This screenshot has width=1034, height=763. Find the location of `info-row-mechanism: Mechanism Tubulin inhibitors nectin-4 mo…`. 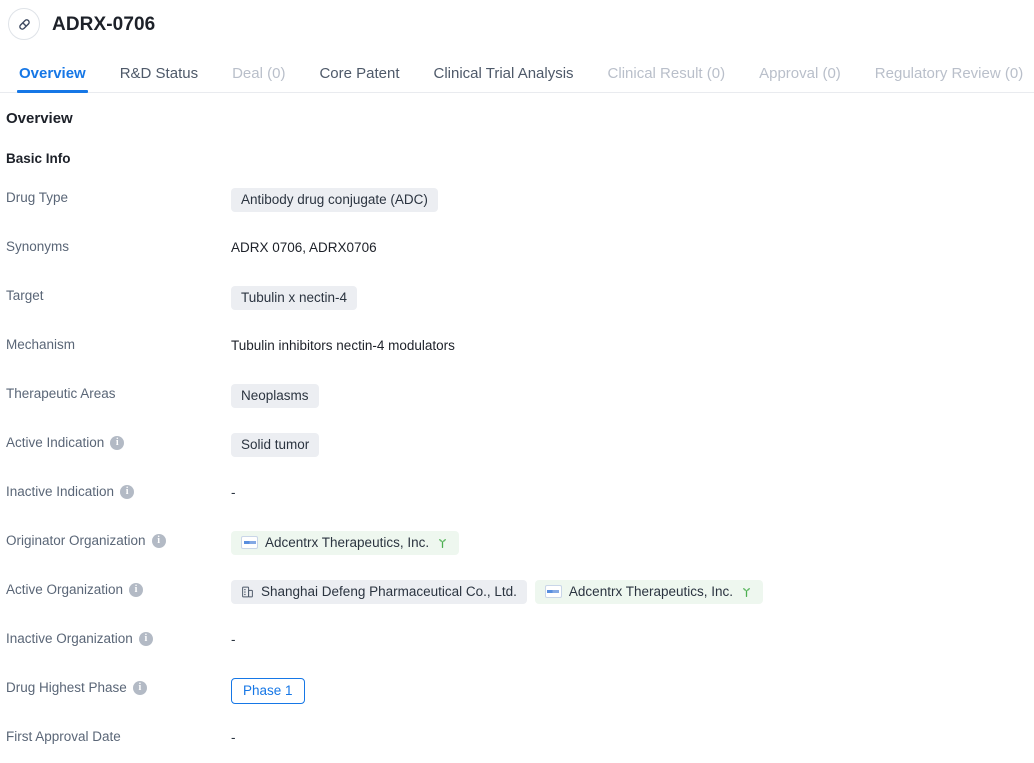

info-row-mechanism: Mechanism Tubulin inhibitors nectin-4 mo… is located at coordinates (520, 359).